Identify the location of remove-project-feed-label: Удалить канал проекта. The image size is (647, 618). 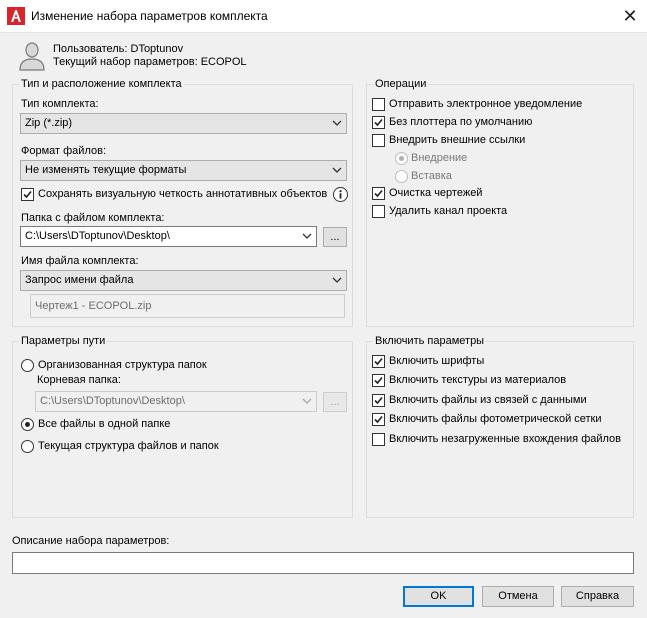
(448, 211).